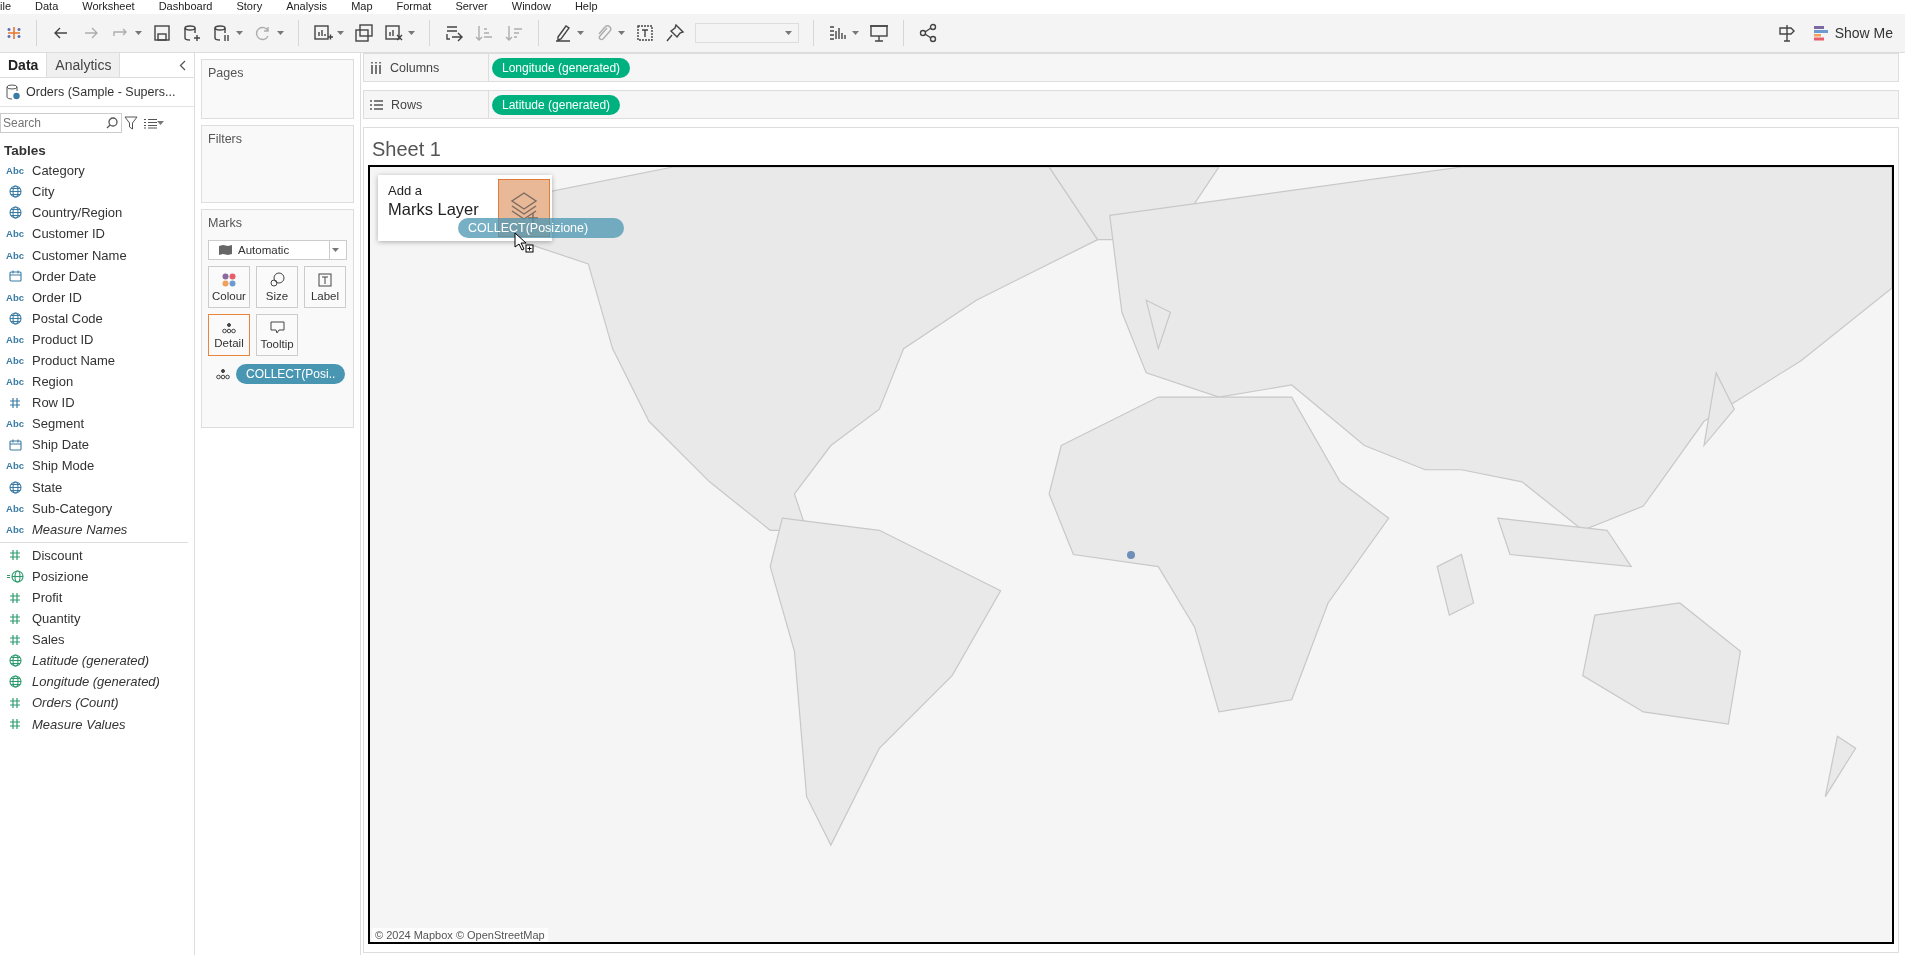 The width and height of the screenshot is (1905, 955). Describe the element at coordinates (57, 297) in the screenshot. I see `field-name: Order ID` at that location.